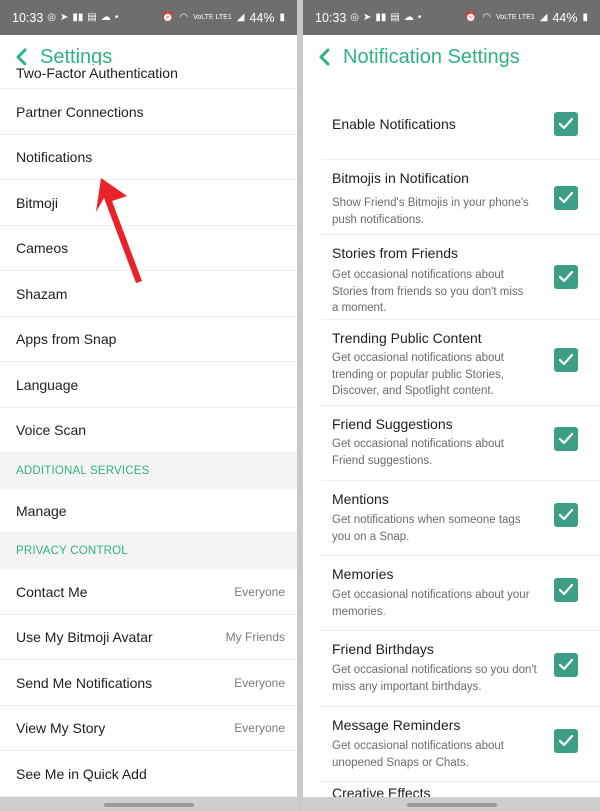 The image size is (600, 811). I want to click on settings-item-apps-from-snap: Apps from Snap, so click(148, 339).